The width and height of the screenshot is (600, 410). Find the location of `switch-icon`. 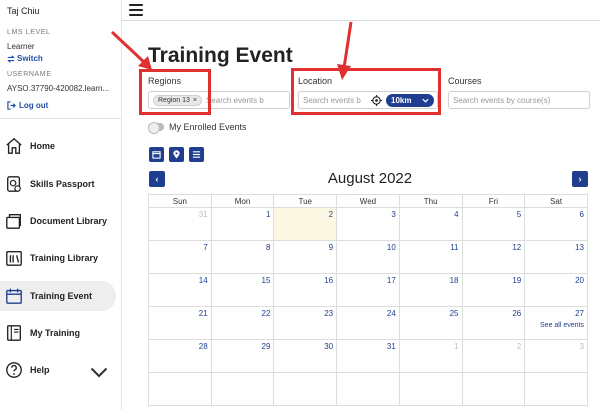

switch-icon is located at coordinates (11, 58).